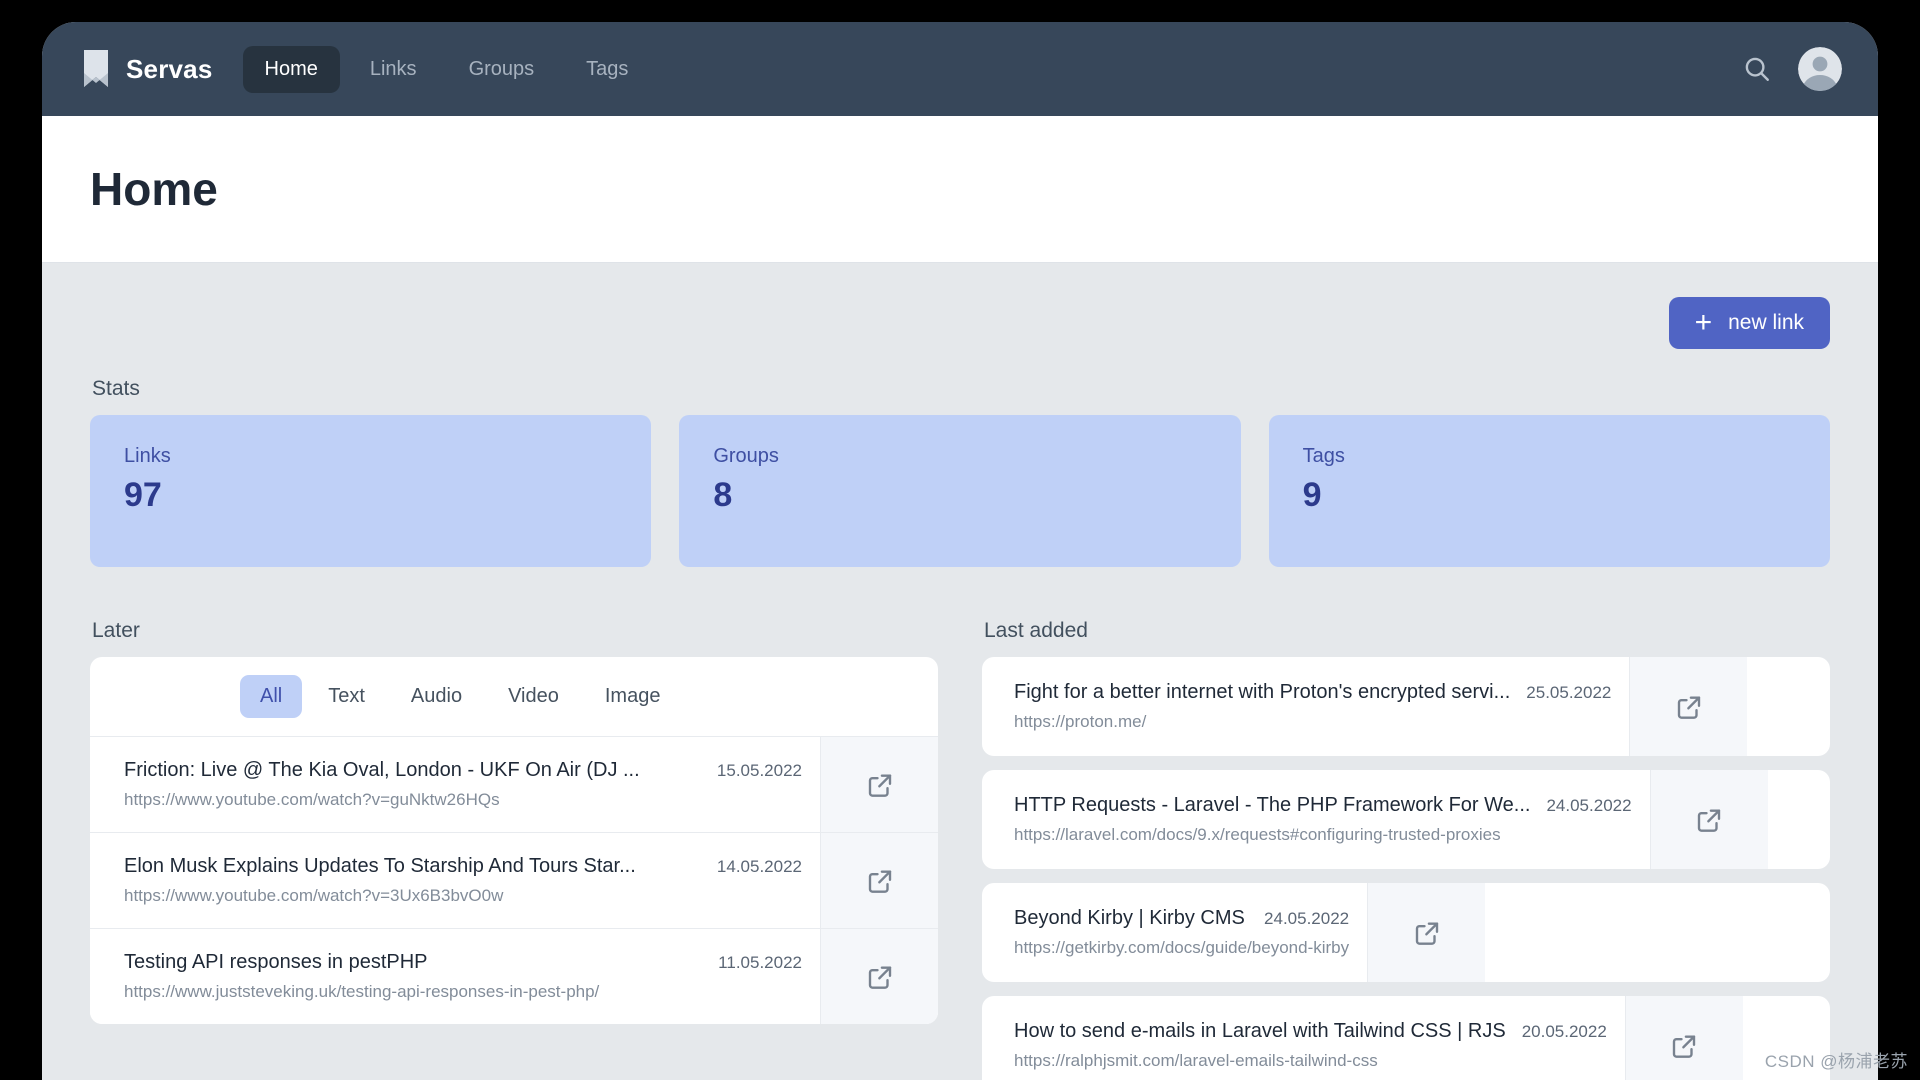 The width and height of the screenshot is (1920, 1080). I want to click on list-item-date: 15.05.2022, so click(759, 770).